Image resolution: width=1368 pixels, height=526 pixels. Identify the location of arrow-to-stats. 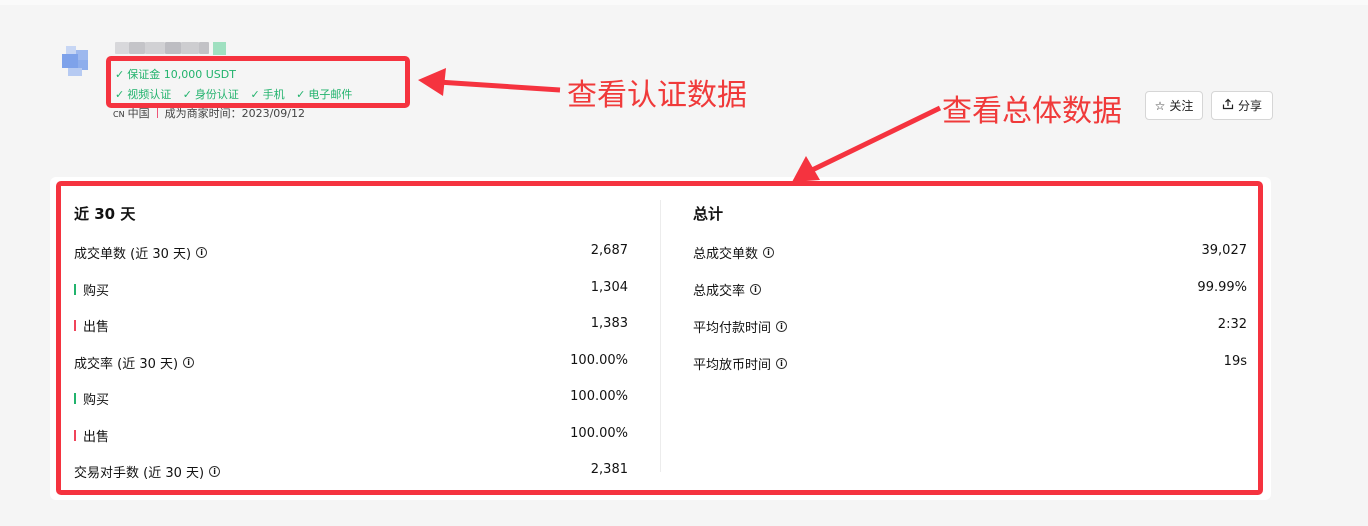
(867, 143).